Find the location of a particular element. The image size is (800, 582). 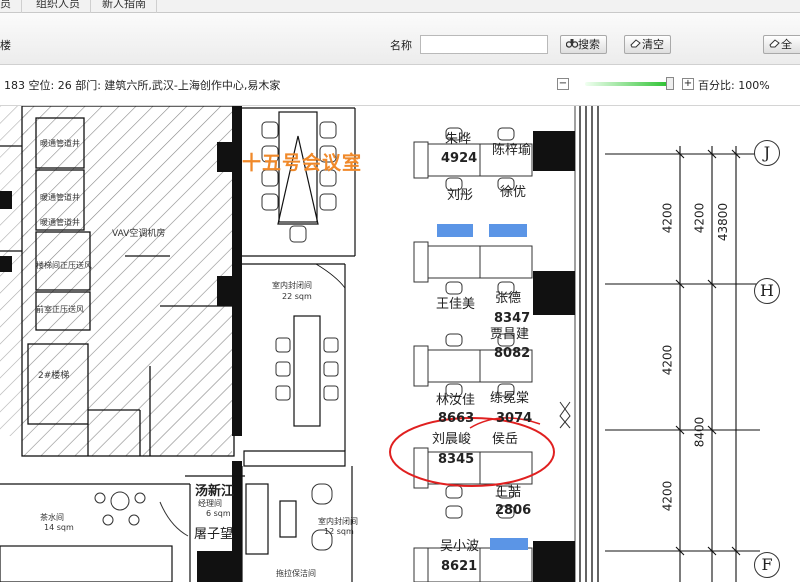

occupant-wu: 吴小波 is located at coordinates (459, 546).